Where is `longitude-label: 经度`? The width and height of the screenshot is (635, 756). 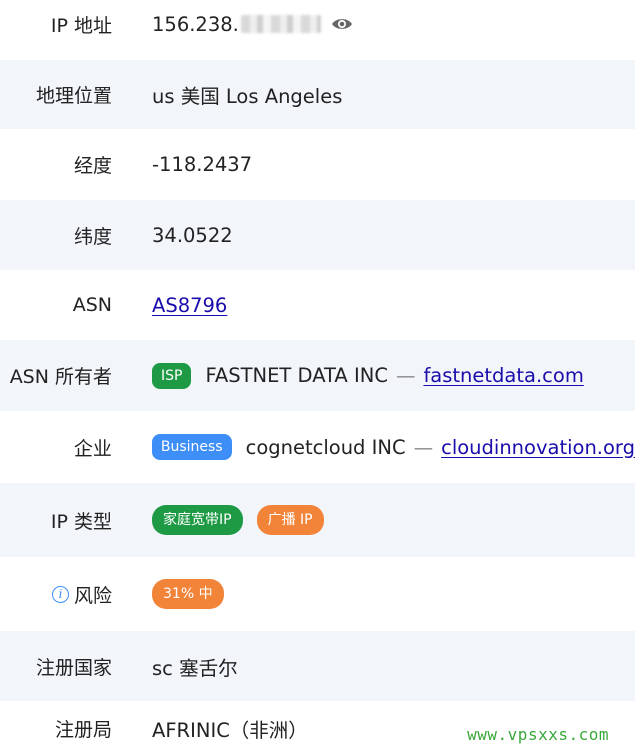 longitude-label: 经度 is located at coordinates (92, 166).